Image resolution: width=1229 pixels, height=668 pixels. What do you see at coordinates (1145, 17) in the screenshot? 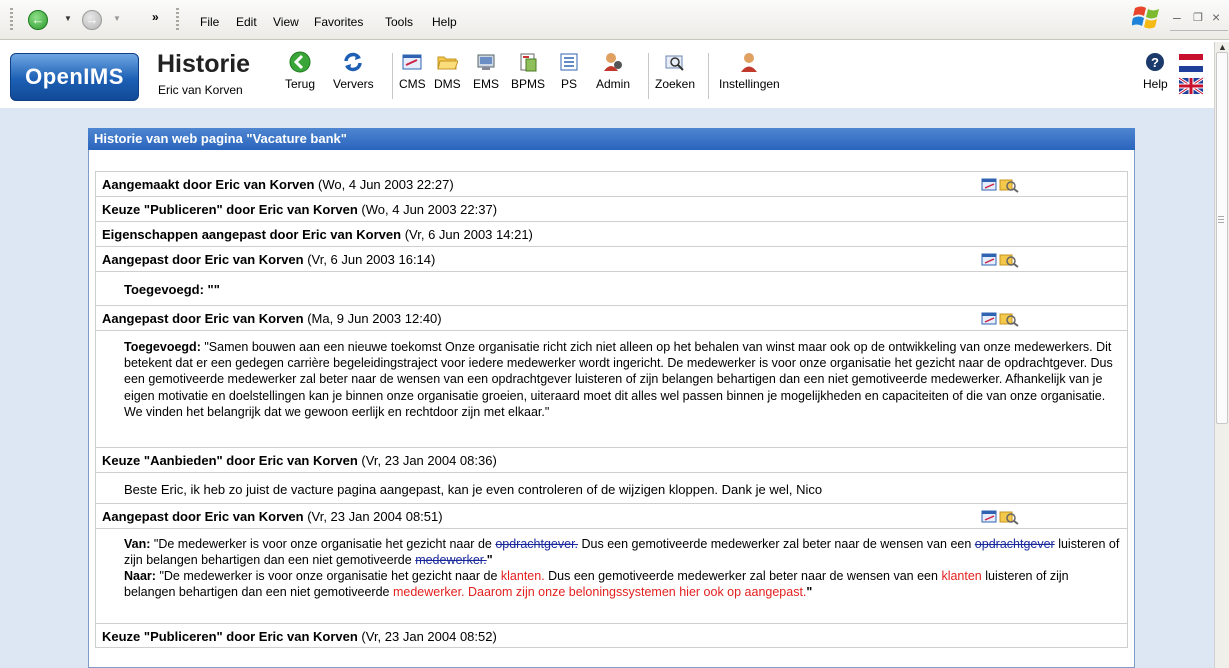
I see `windows-logo-icon` at bounding box center [1145, 17].